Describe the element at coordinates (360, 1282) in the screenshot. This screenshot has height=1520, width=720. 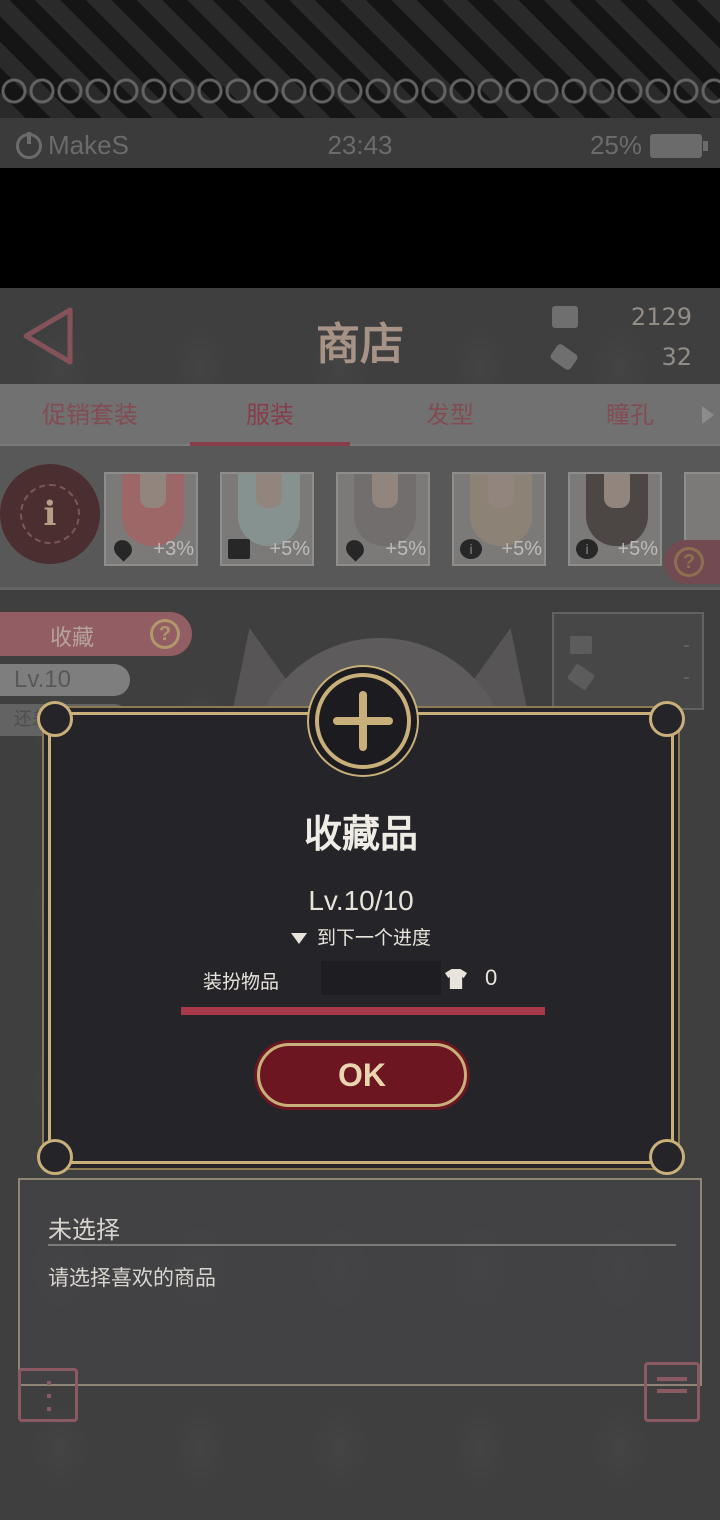
I see `description-panel: 未选择 请选择喜欢的商品` at that location.